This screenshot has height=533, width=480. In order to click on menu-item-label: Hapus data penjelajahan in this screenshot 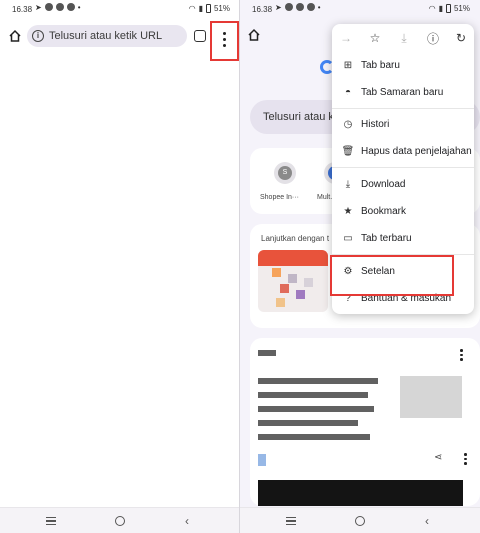, I will do `click(416, 151)`.